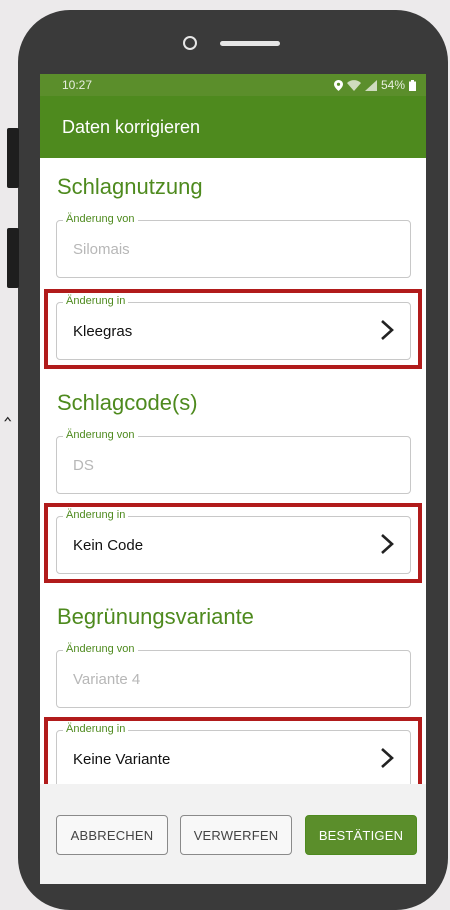  What do you see at coordinates (233, 127) in the screenshot?
I see `app-bar: Daten korrigieren` at bounding box center [233, 127].